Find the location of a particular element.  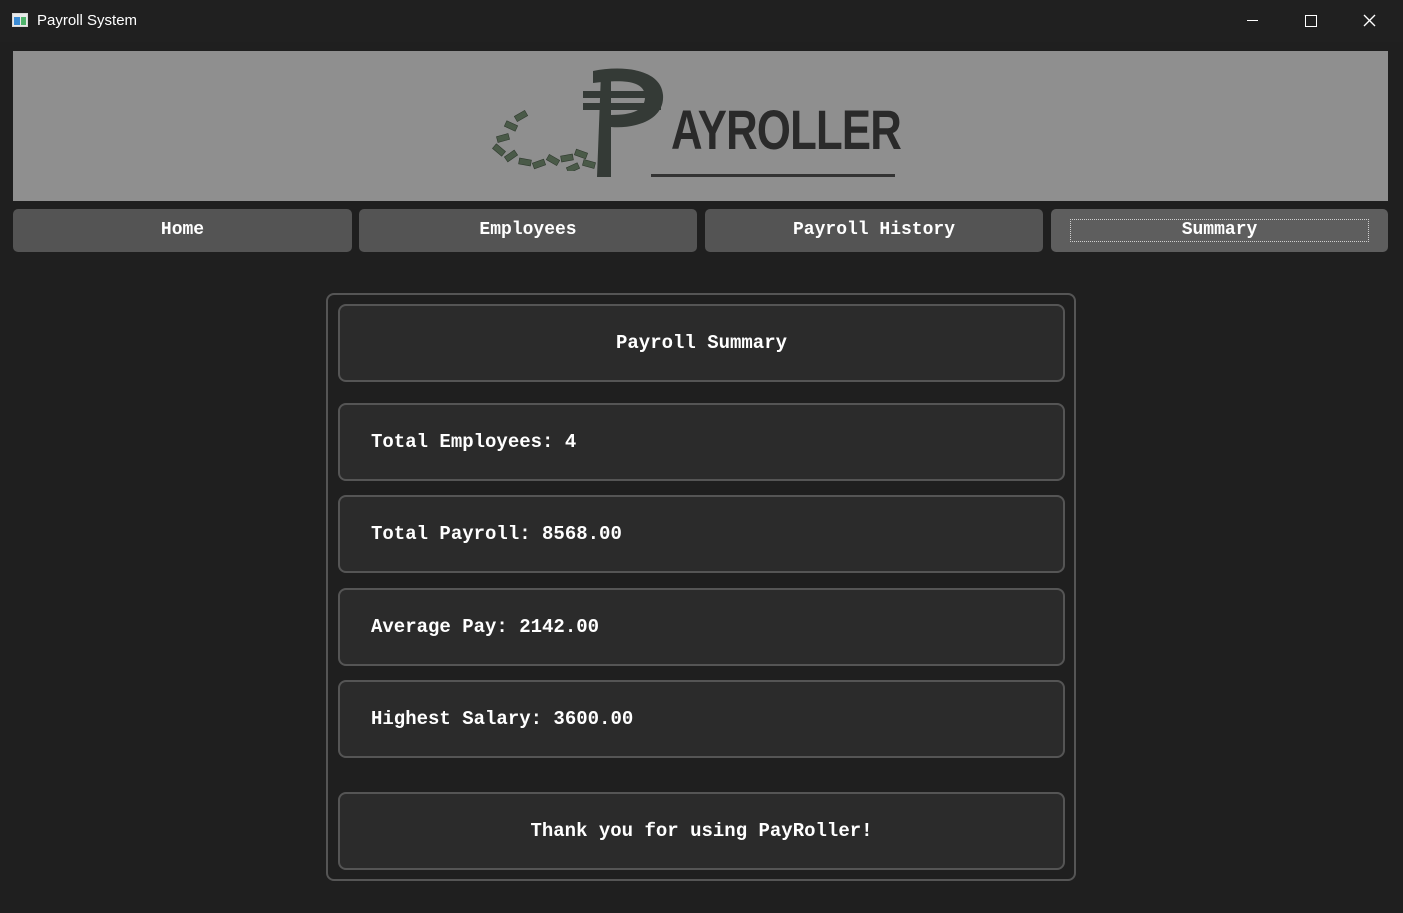

close-button is located at coordinates (1370, 21).